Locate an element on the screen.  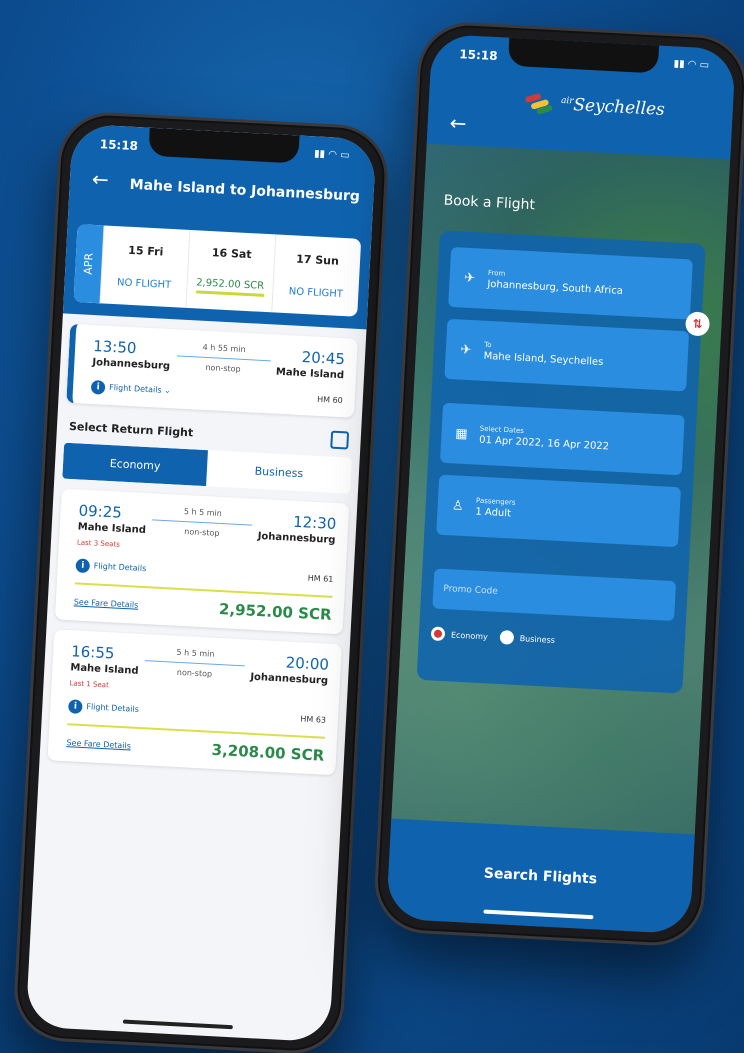
swap-icon: ⇅ is located at coordinates (697, 324).